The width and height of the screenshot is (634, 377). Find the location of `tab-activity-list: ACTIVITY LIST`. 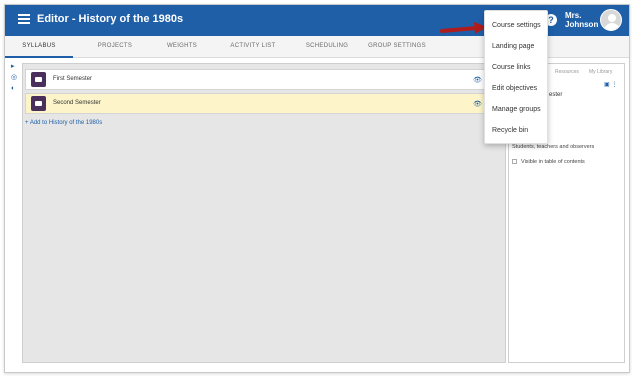

tab-activity-list: ACTIVITY LIST is located at coordinates (253, 47).